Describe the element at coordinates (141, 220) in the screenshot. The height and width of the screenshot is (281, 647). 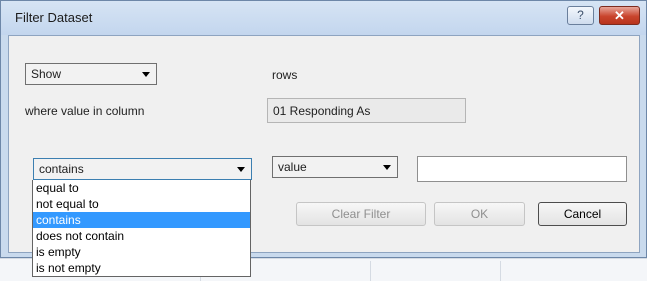
I see `dropdown-option-contains: contains` at that location.